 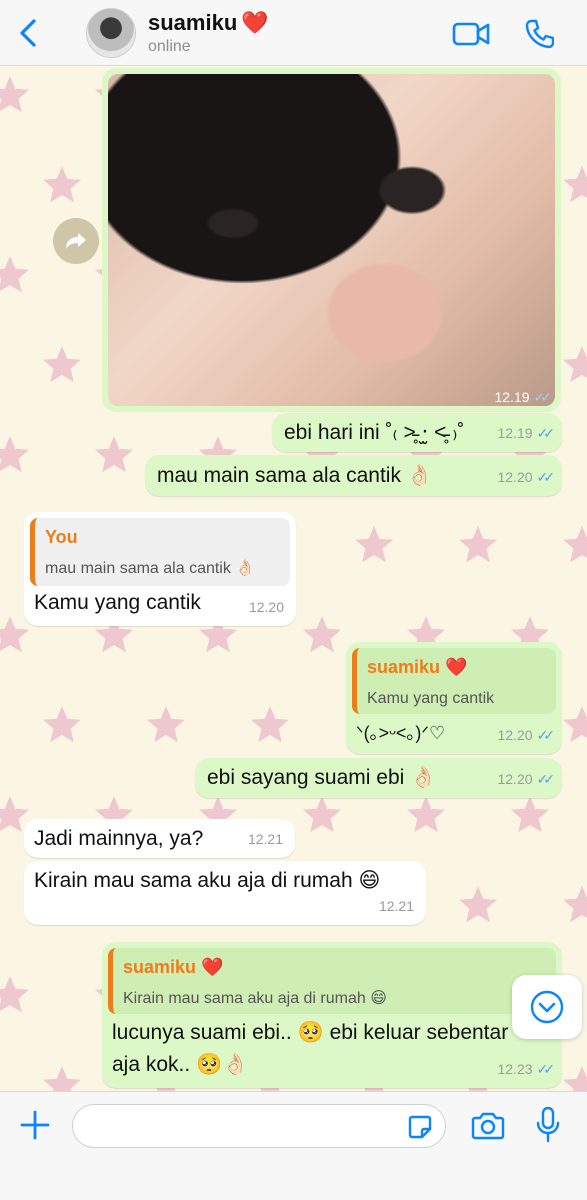 I want to click on camera-button, so click(x=488, y=1126).